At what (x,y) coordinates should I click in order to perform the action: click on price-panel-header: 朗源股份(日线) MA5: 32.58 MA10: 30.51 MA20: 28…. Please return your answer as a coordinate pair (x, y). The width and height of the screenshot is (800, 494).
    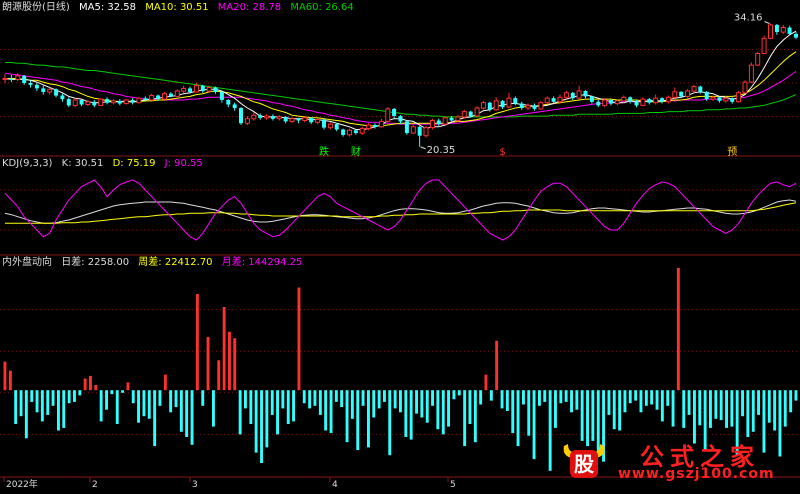
    Looking at the image, I should click on (181, 8).